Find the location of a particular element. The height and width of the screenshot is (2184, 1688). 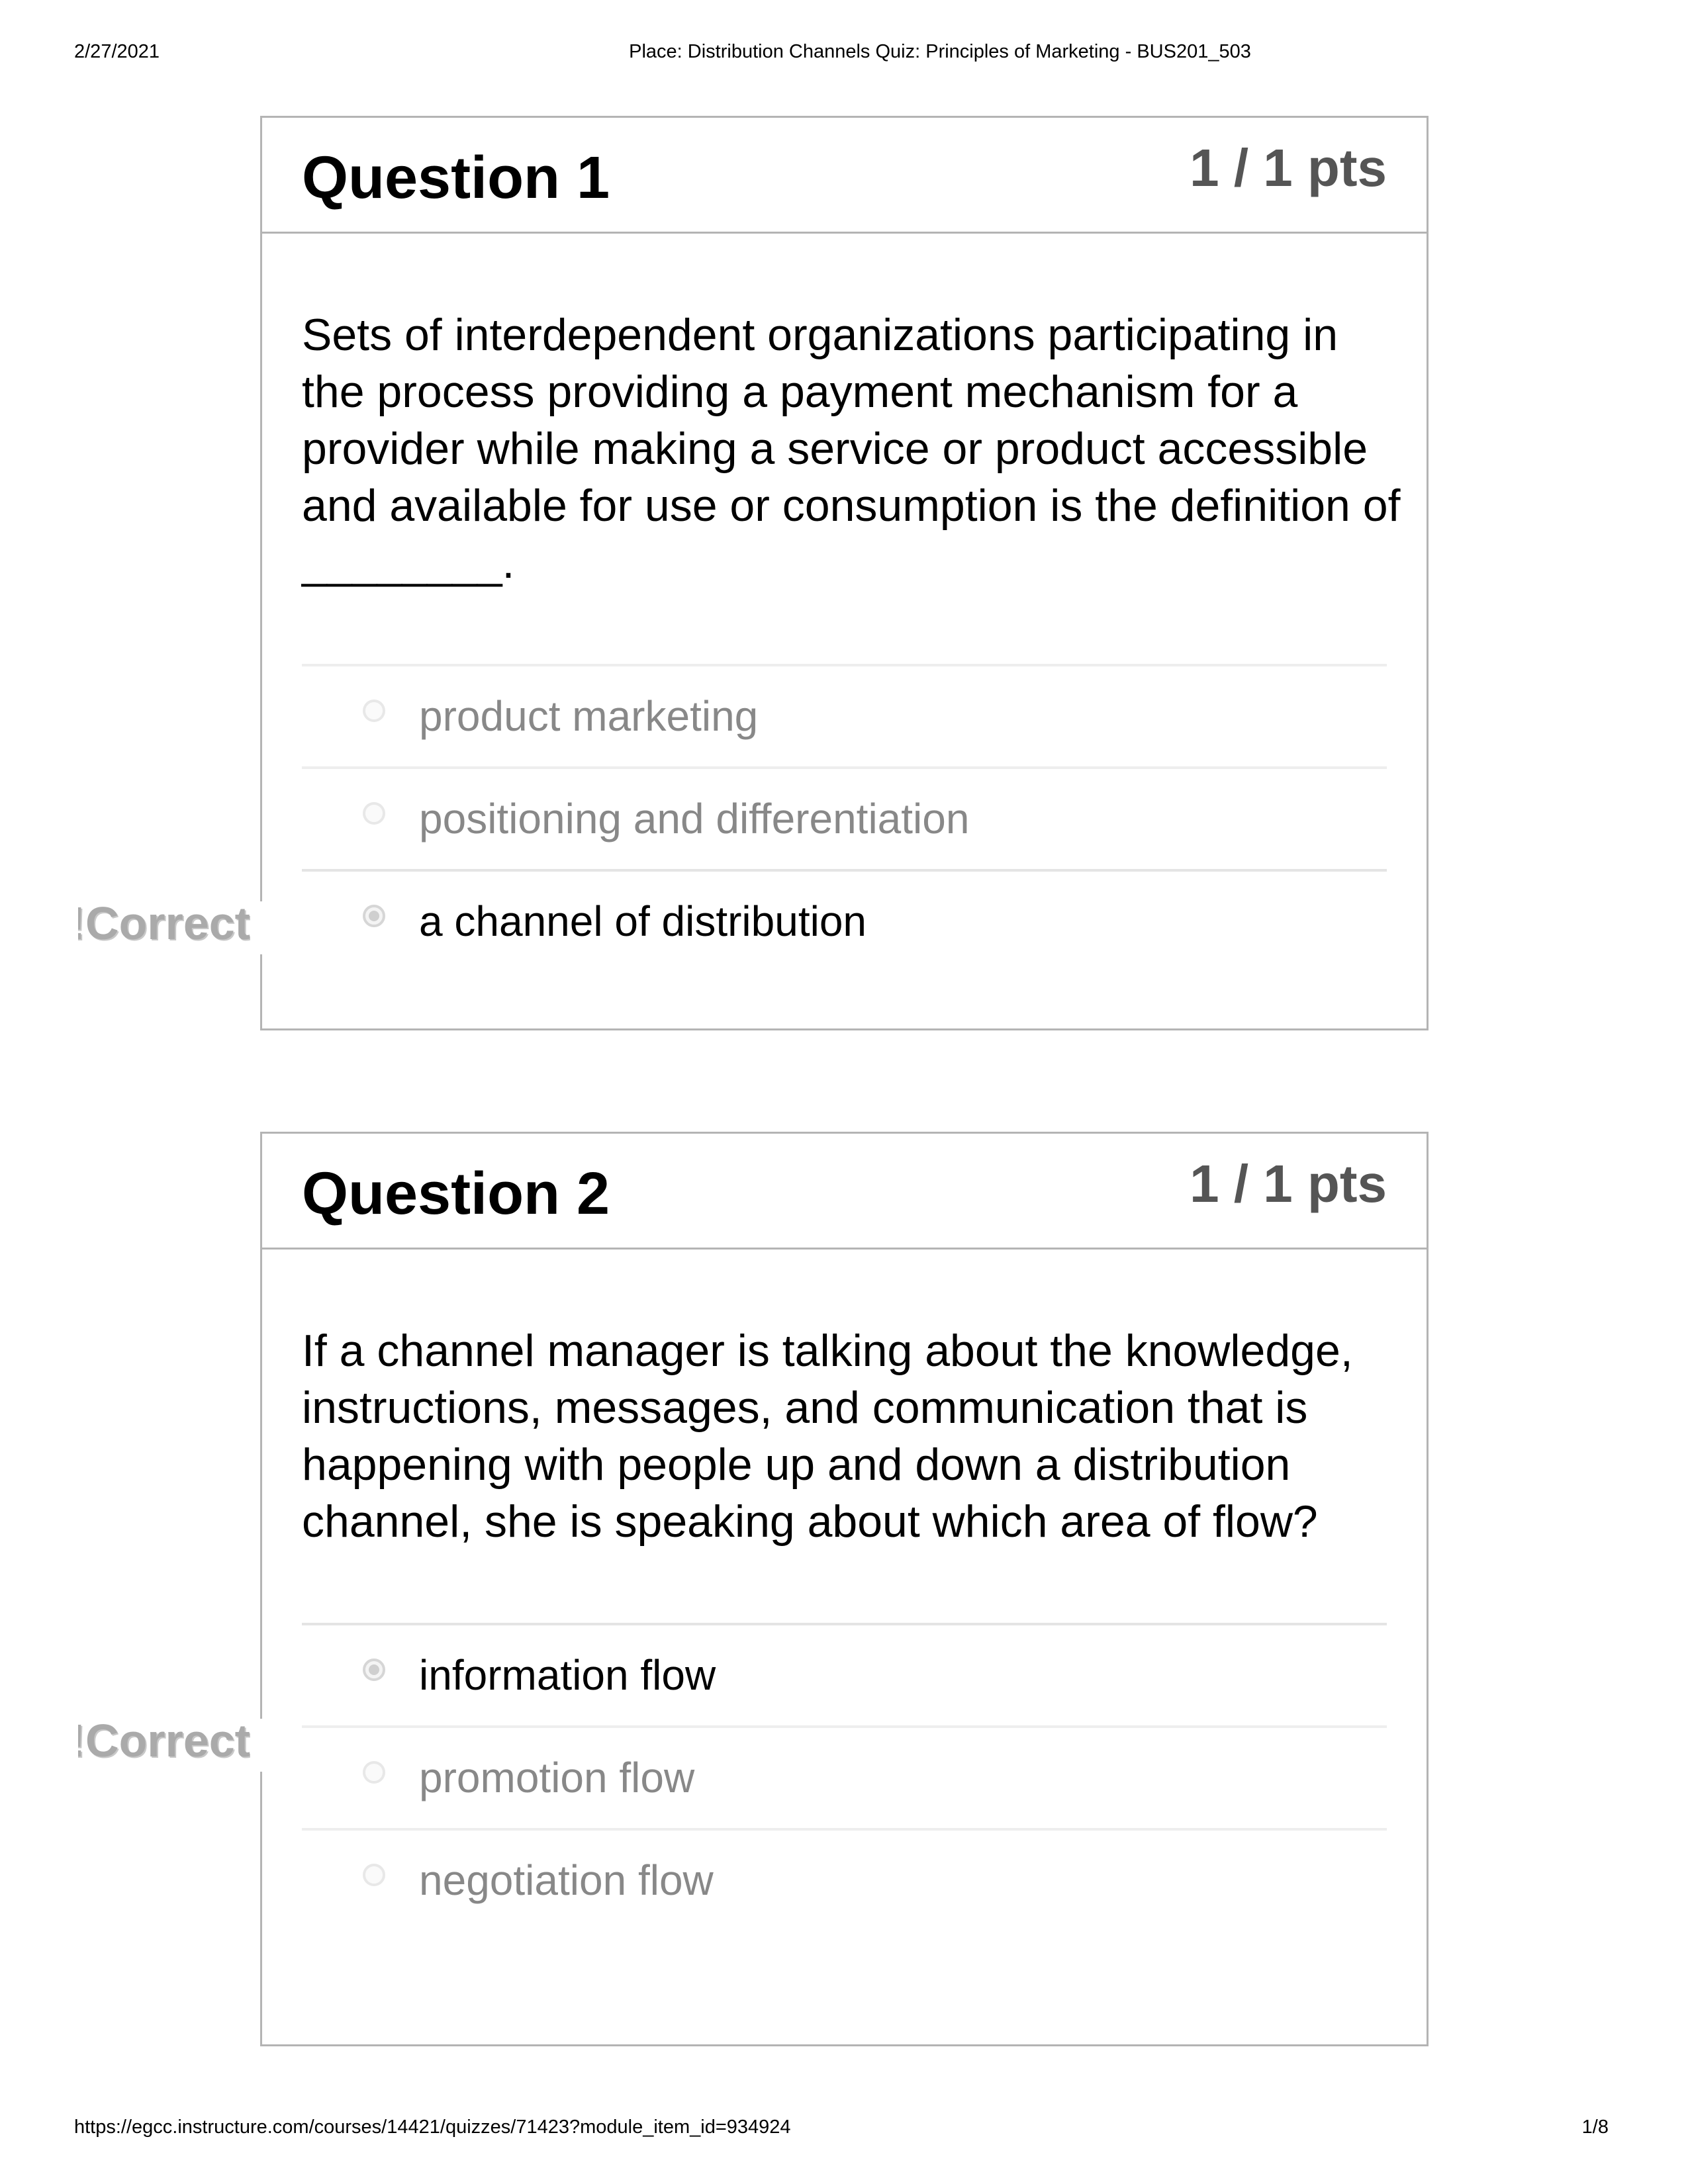

answer-option: promotion flow is located at coordinates (844, 1777).